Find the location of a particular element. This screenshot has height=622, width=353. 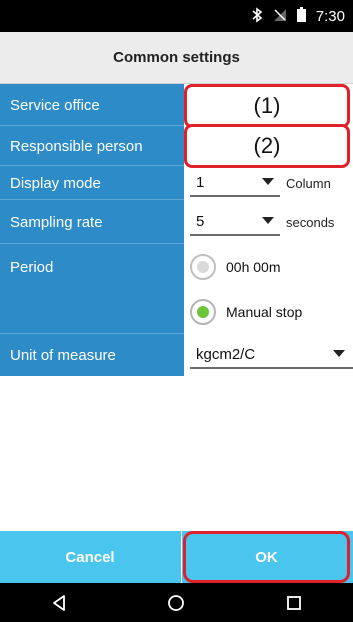

row-period-manual: Manual stop is located at coordinates (176, 312).